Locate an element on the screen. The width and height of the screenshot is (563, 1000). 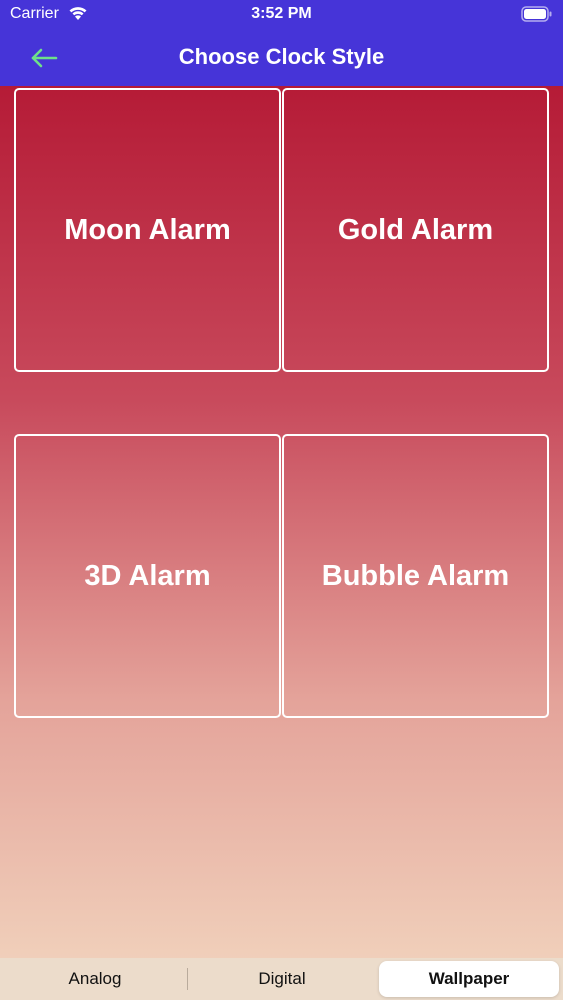
3d-alarm-tile: 3D Alarm is located at coordinates (147, 576).